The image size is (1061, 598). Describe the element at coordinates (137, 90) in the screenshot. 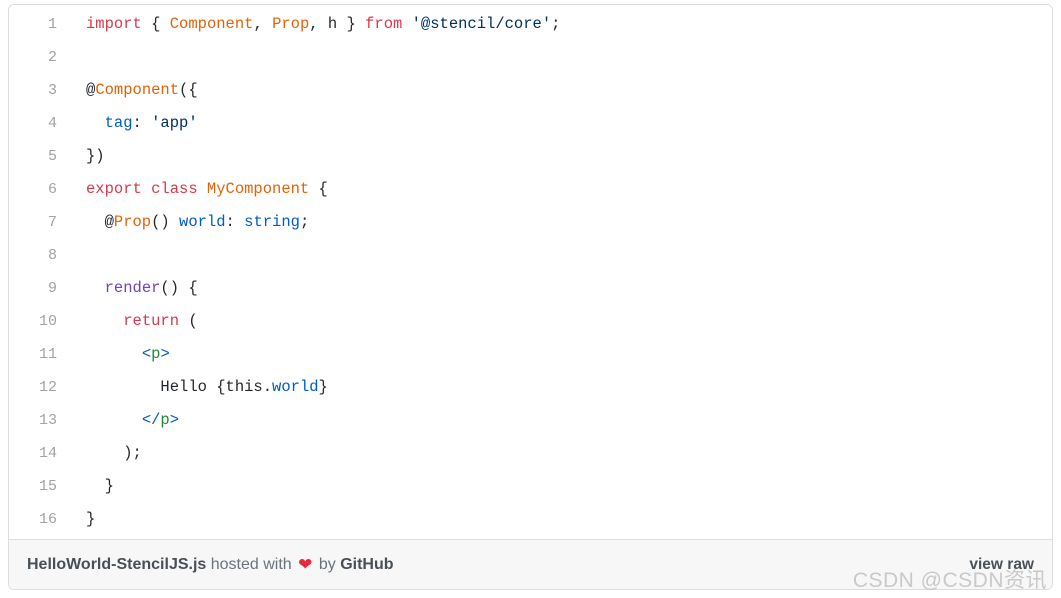

I see `code-token: Component` at that location.